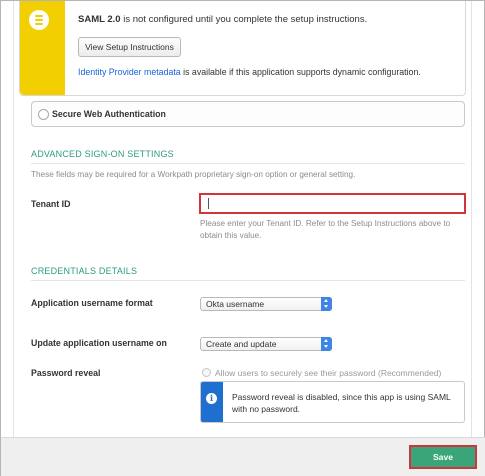  What do you see at coordinates (102, 154) in the screenshot?
I see `advanced-section-title: ADVANCED SIGN-ON SETTINGS` at bounding box center [102, 154].